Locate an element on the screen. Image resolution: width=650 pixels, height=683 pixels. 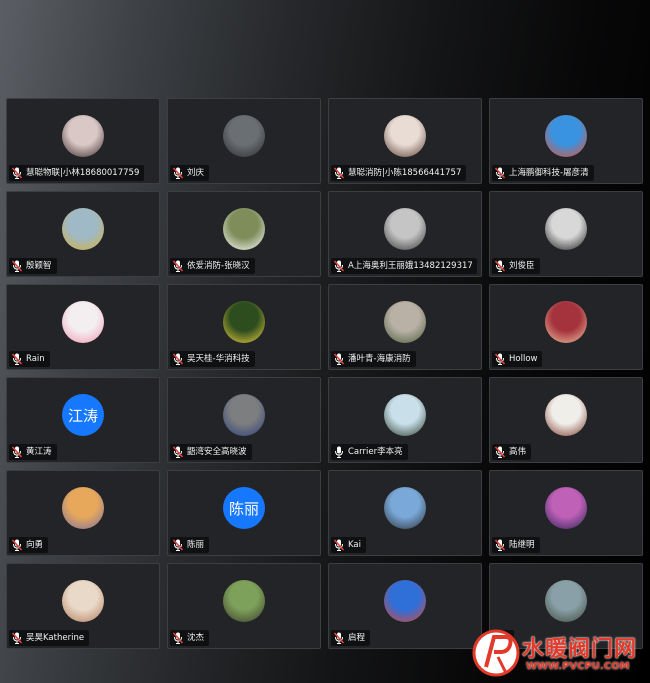
participant-name: 沈杰 is located at coordinates (196, 638).